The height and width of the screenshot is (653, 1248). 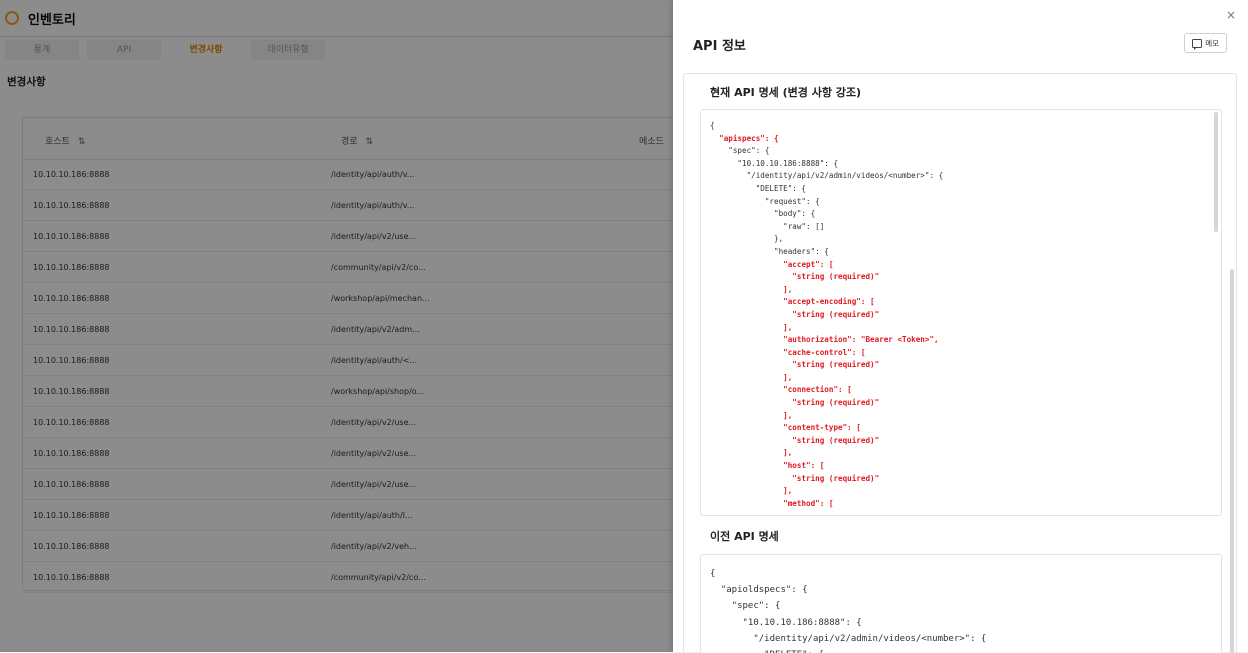 I want to click on drawer-title: API 정보, so click(x=719, y=46).